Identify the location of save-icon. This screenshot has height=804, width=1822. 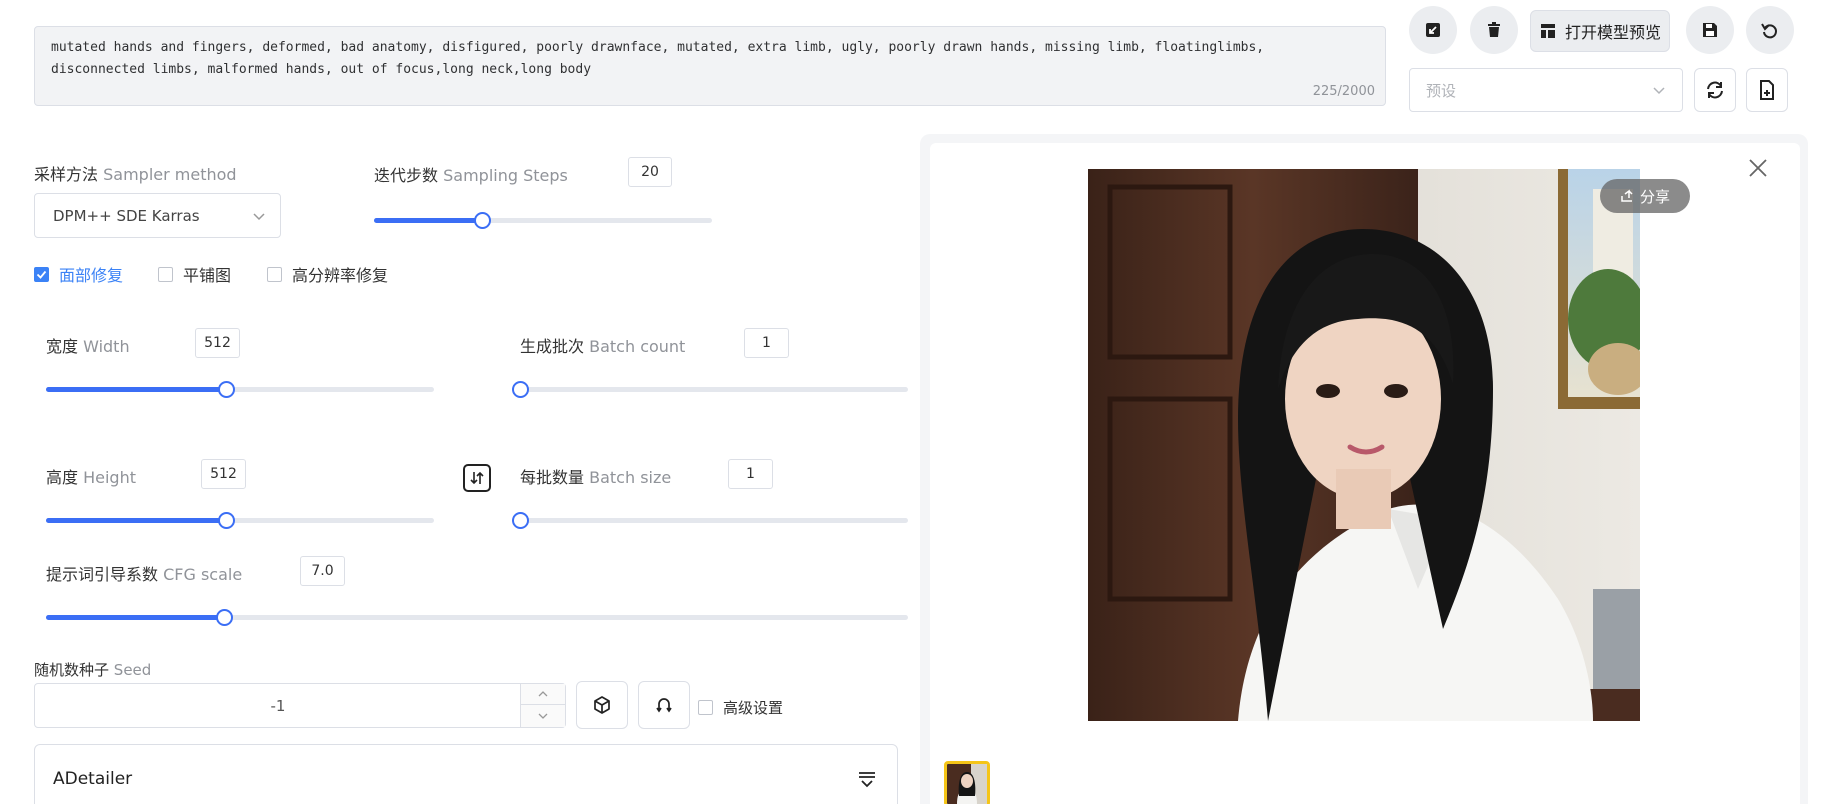
(1710, 30).